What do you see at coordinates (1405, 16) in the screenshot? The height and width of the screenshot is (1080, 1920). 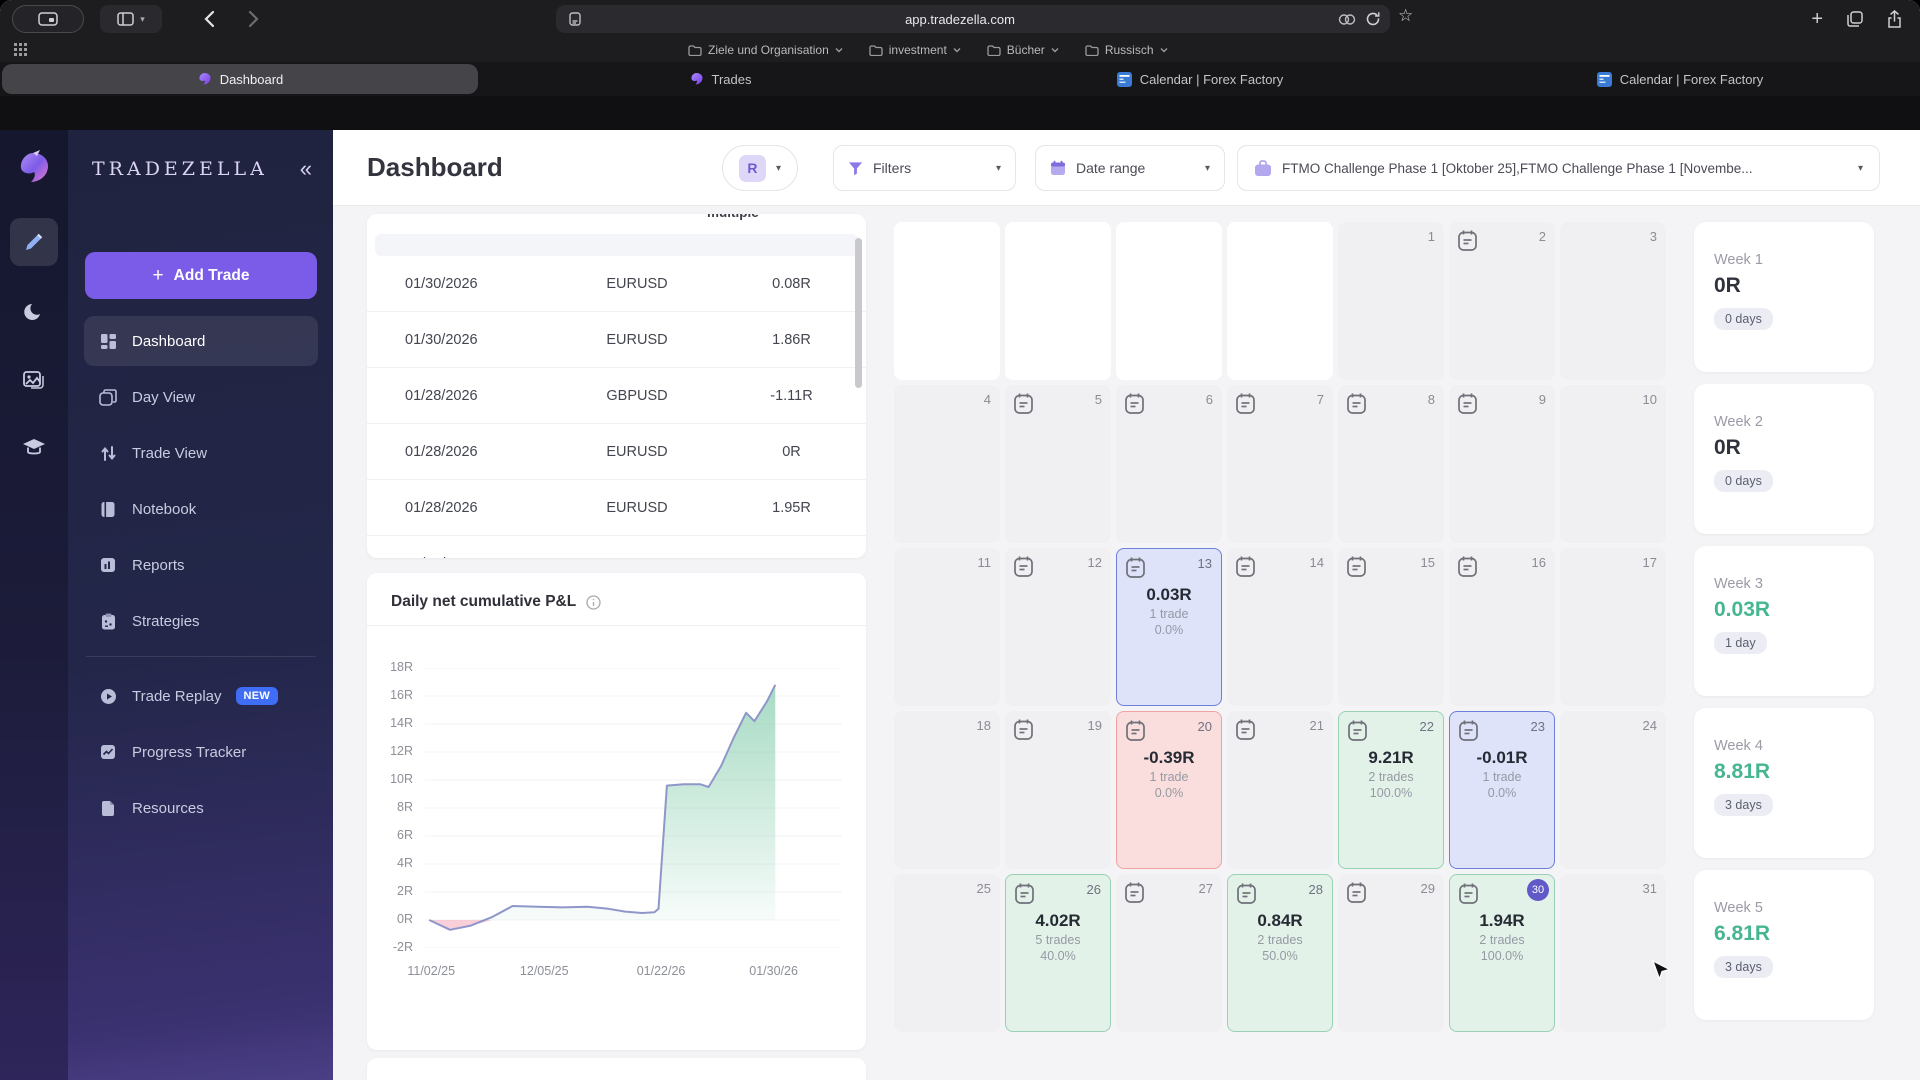 I see `bookmark-star-icon: ☆` at bounding box center [1405, 16].